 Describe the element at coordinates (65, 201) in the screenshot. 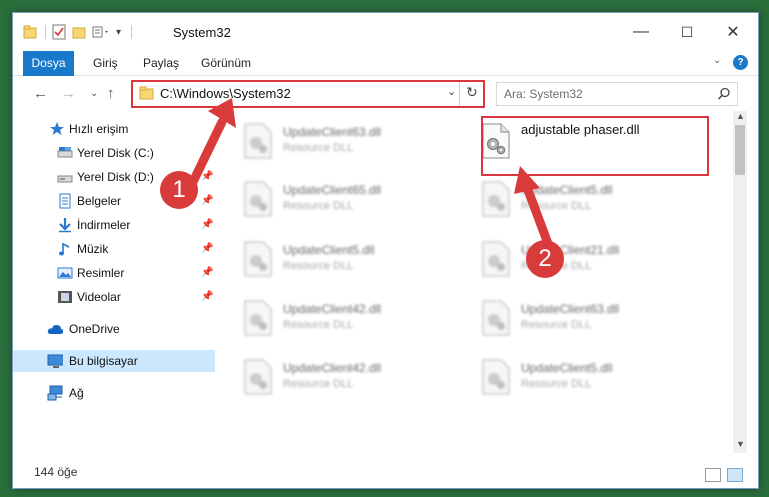

I see `documents-icon` at that location.